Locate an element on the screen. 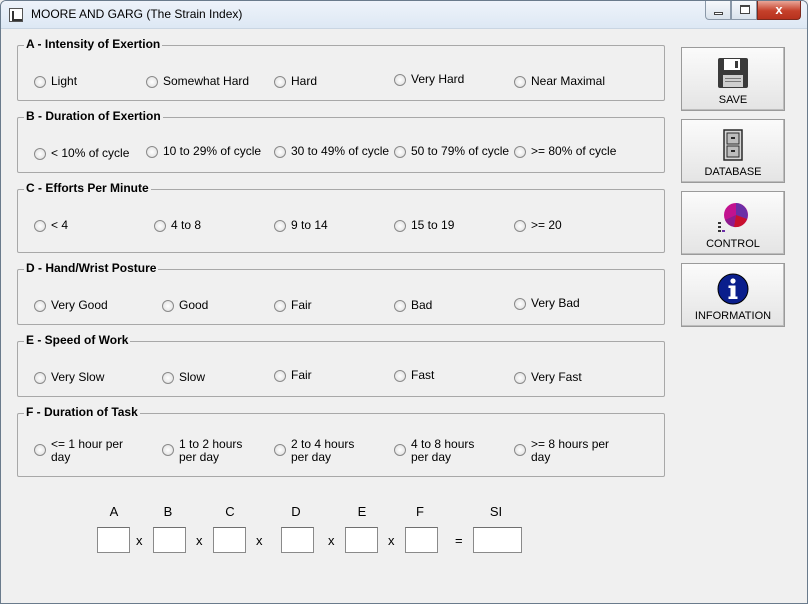 This screenshot has width=808, height=604. option-8-hours-or-more: >= 8 hours per day is located at coordinates (564, 451).